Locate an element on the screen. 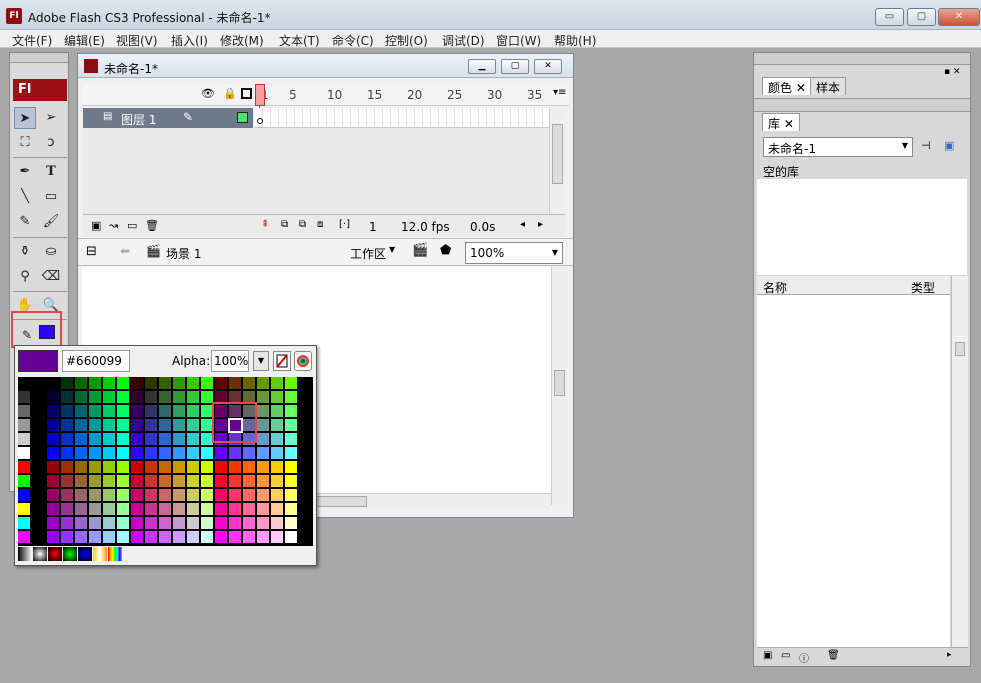  lasso-icon: ↄ is located at coordinates (51, 143).